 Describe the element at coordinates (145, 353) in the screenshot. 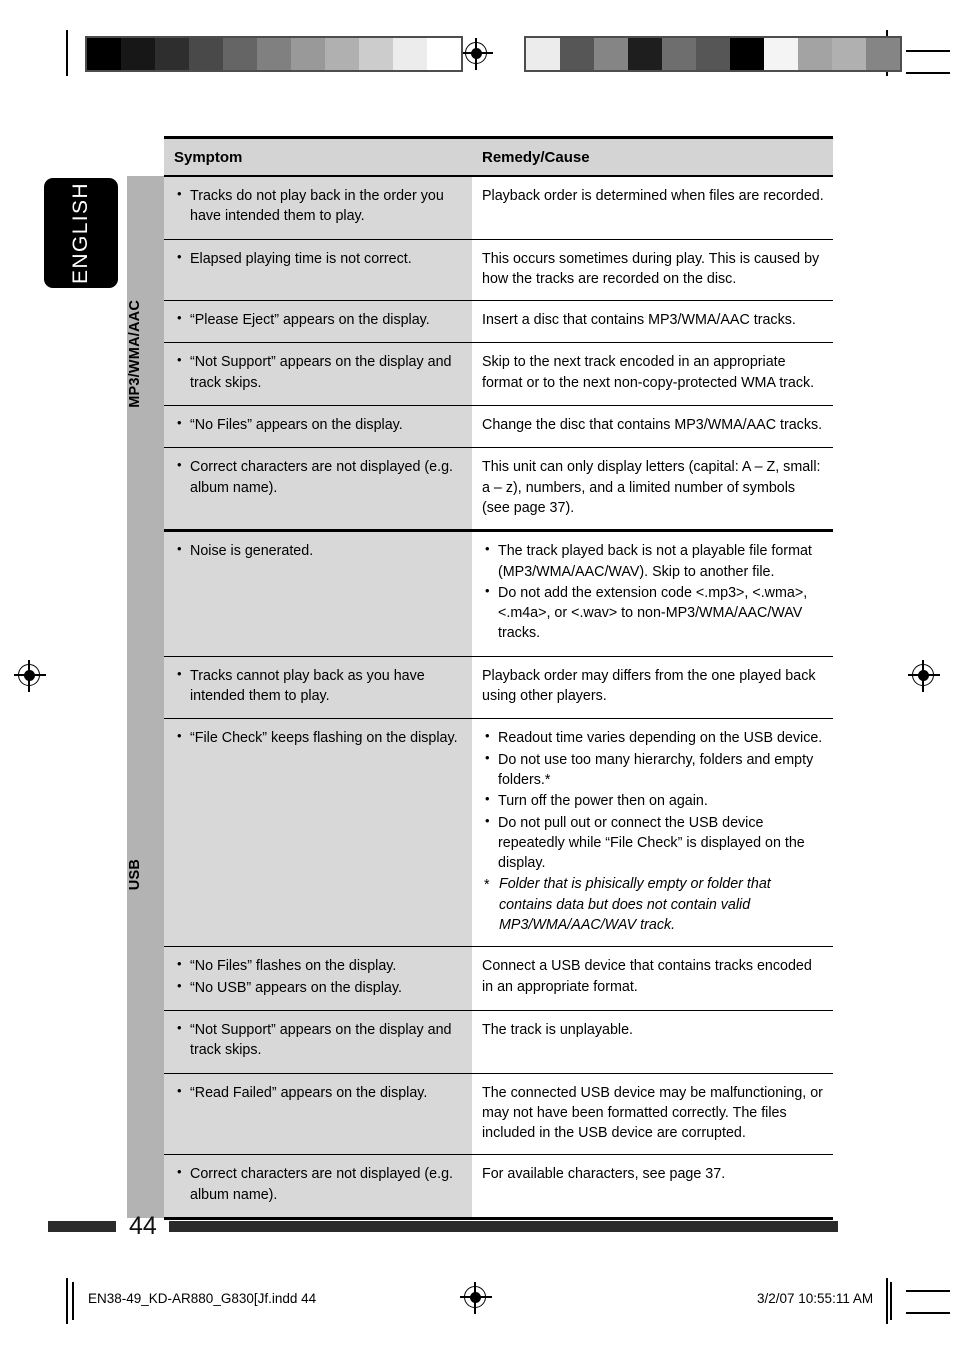

I see `category-cell-mp3-wma-aac: MP3/WMA/AAC` at that location.